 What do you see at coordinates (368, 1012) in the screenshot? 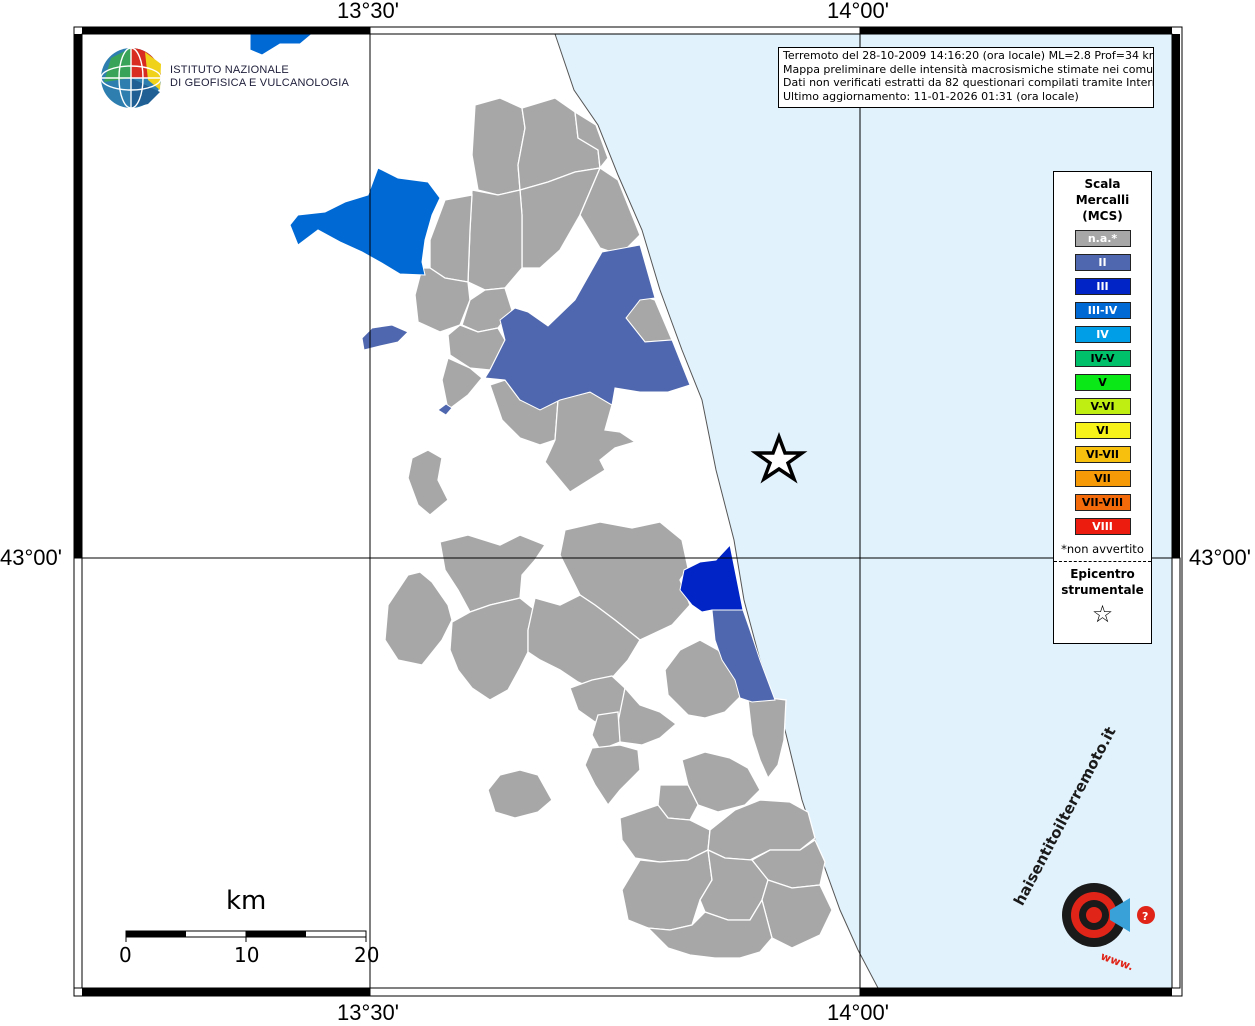
I see `coord-bottom-left: 13°30'` at bounding box center [368, 1012].